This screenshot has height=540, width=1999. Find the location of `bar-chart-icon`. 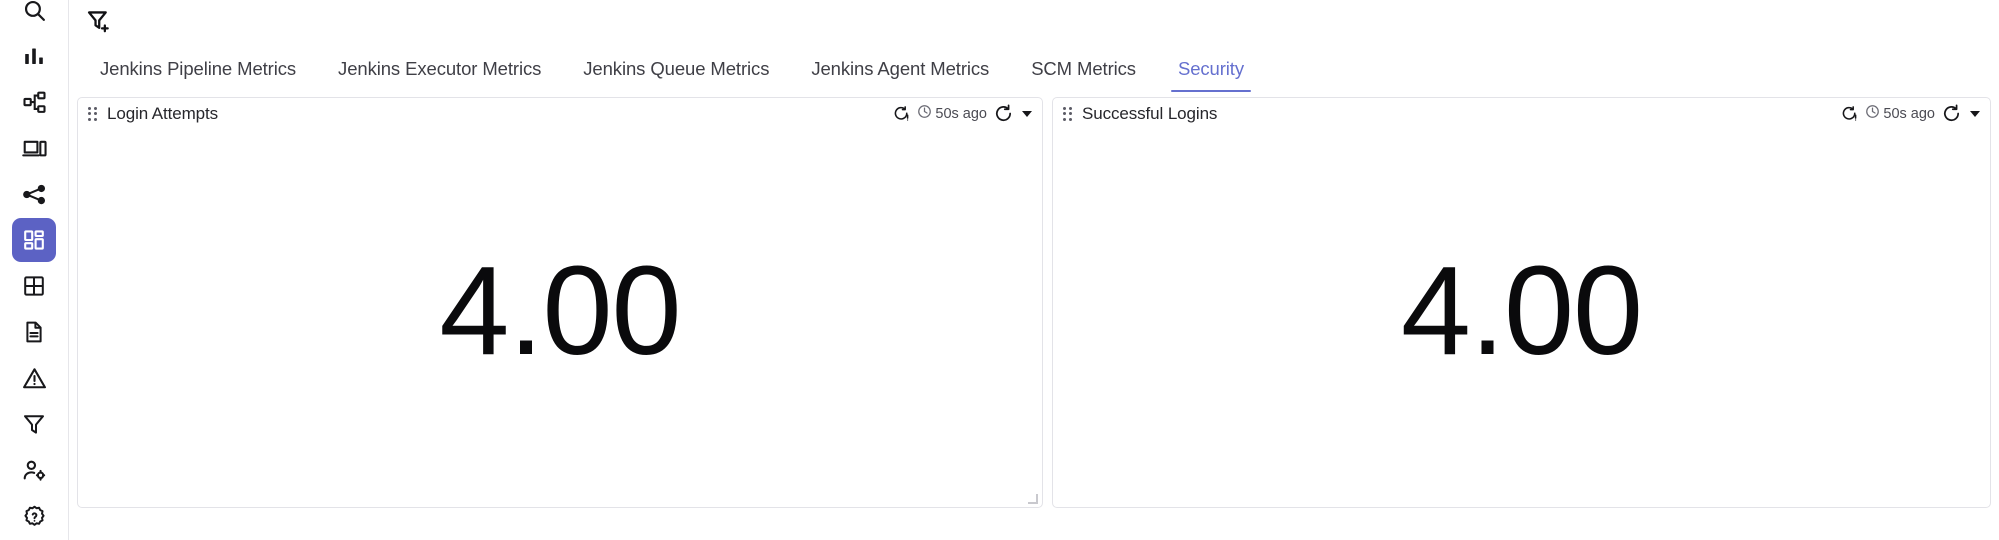

bar-chart-icon is located at coordinates (34, 56).